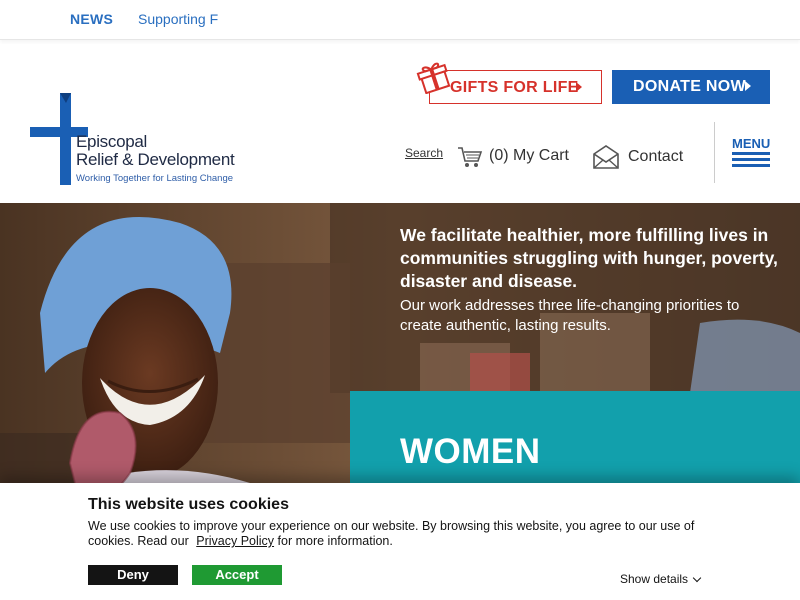  Describe the element at coordinates (656, 156) in the screenshot. I see `contact-label: Contact` at that location.